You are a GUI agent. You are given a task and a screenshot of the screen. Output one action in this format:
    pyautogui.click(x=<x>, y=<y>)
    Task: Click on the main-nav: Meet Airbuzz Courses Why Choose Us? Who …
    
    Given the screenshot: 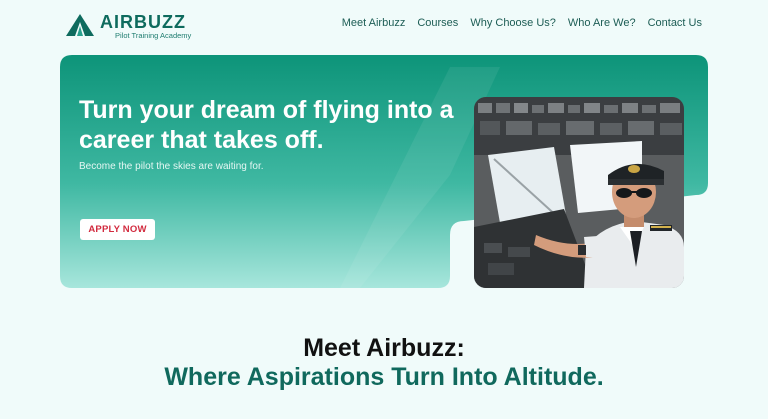 What is the action you would take?
    pyautogui.click(x=522, y=23)
    